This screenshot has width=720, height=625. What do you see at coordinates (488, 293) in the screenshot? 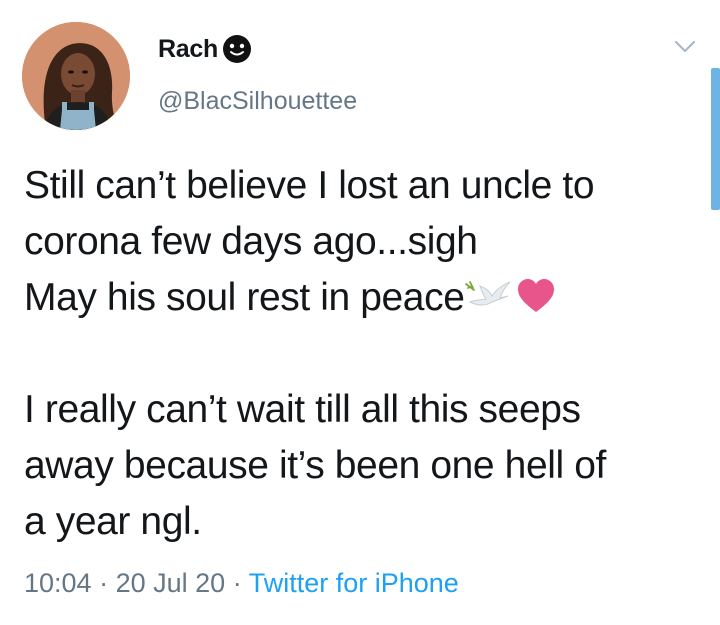
I see `dove-emoji-icon` at bounding box center [488, 293].